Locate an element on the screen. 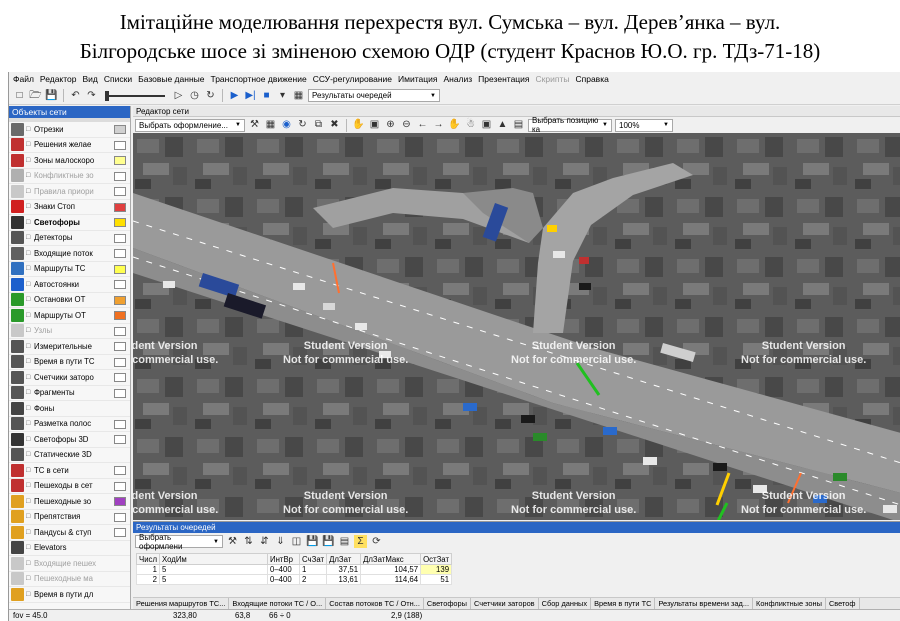 The image size is (900, 621). zoom-extent-icon: ▣ is located at coordinates (374, 125).